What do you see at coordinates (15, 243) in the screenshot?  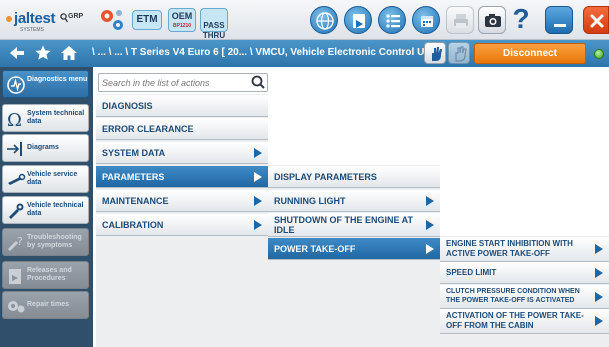 I see `troubleshoot-icon: ?` at bounding box center [15, 243].